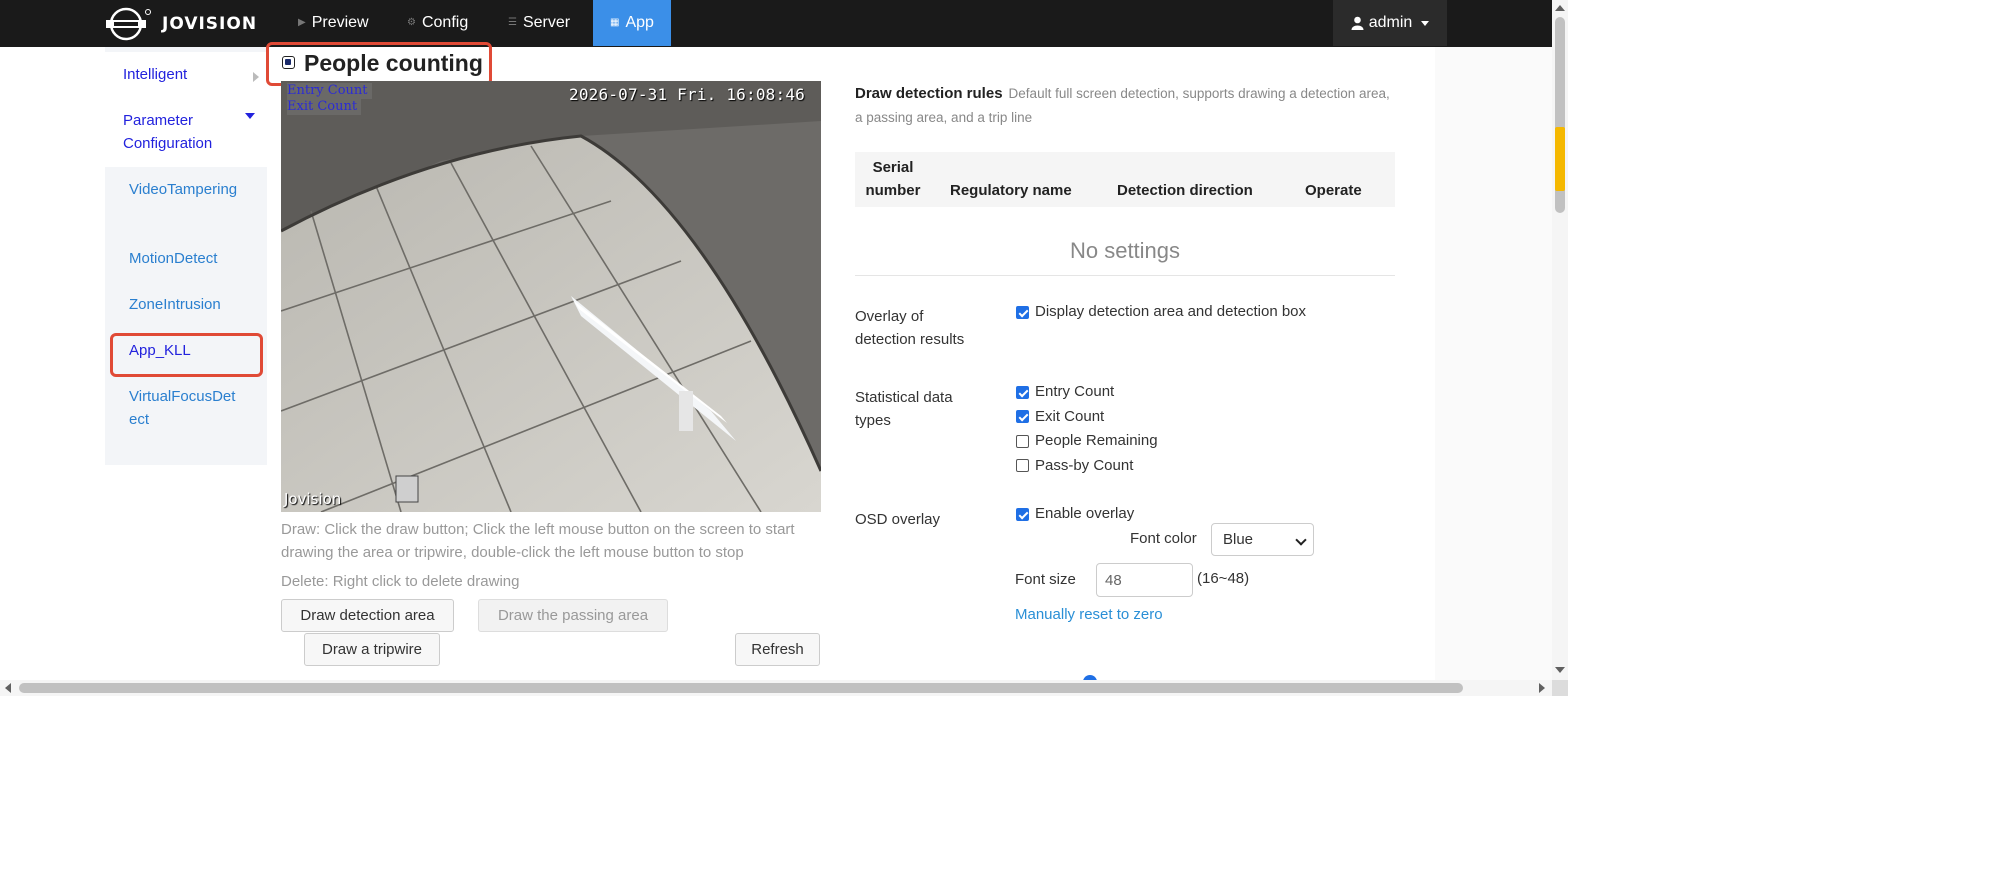 Image resolution: width=2000 pixels, height=889 pixels. Describe the element at coordinates (1238, 539) in the screenshot. I see `font-color-value: Blue` at that location.